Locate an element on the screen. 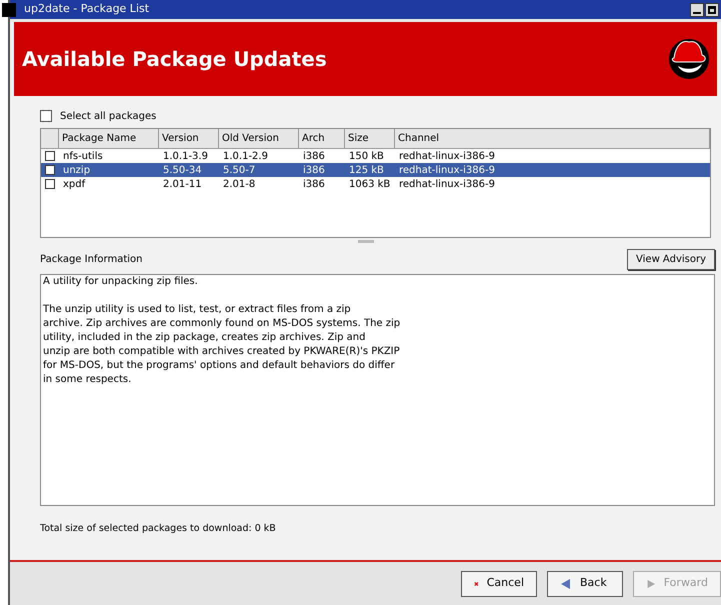 The image size is (721, 605). minimize-button is located at coordinates (697, 9).